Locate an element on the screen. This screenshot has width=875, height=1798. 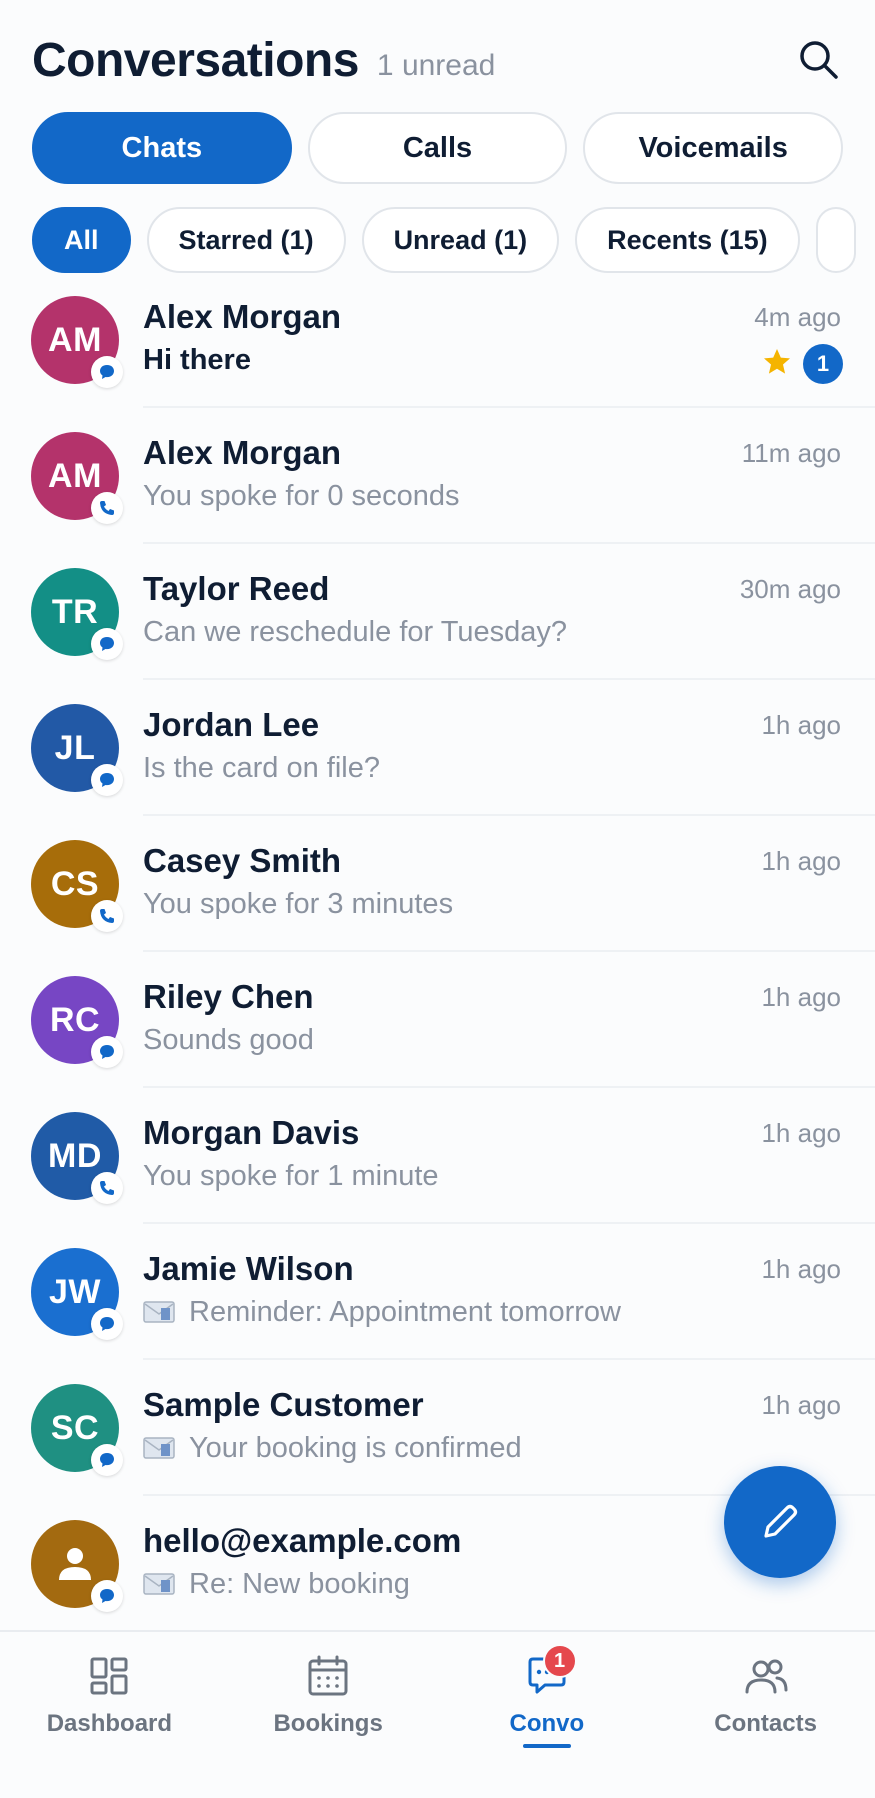
nav-contacts: Contacts is located at coordinates (765, 1715).